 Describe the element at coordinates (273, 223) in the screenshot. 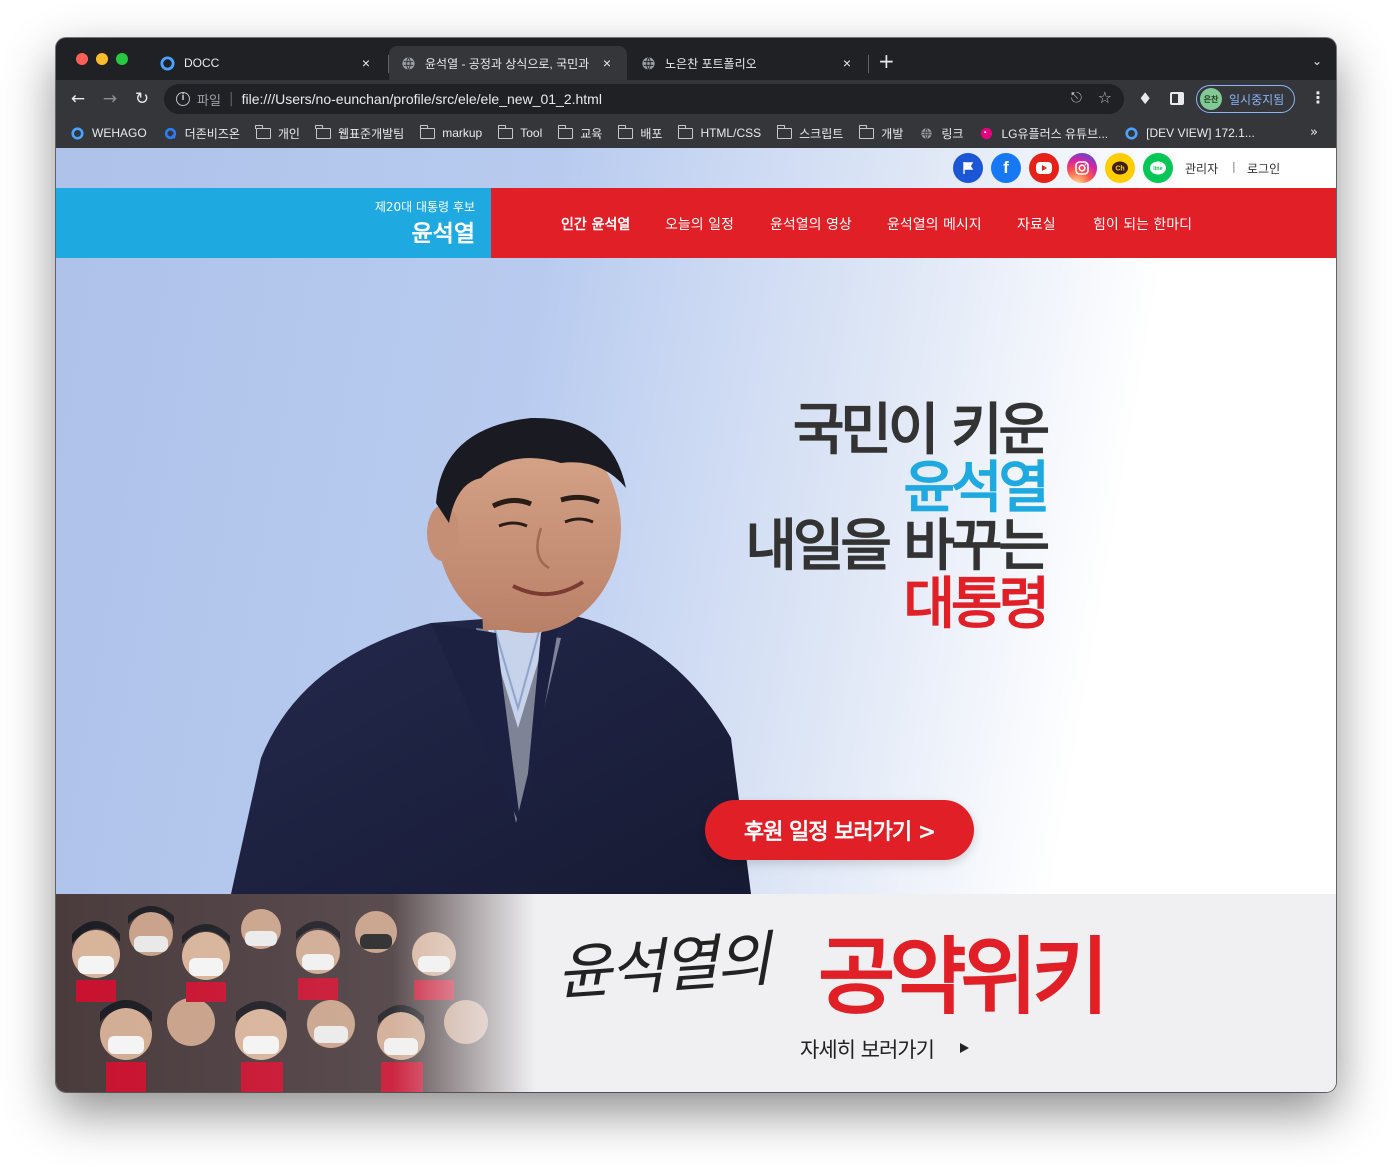

I see `site-logo: 제20대 대통령 후보 윤석열` at that location.